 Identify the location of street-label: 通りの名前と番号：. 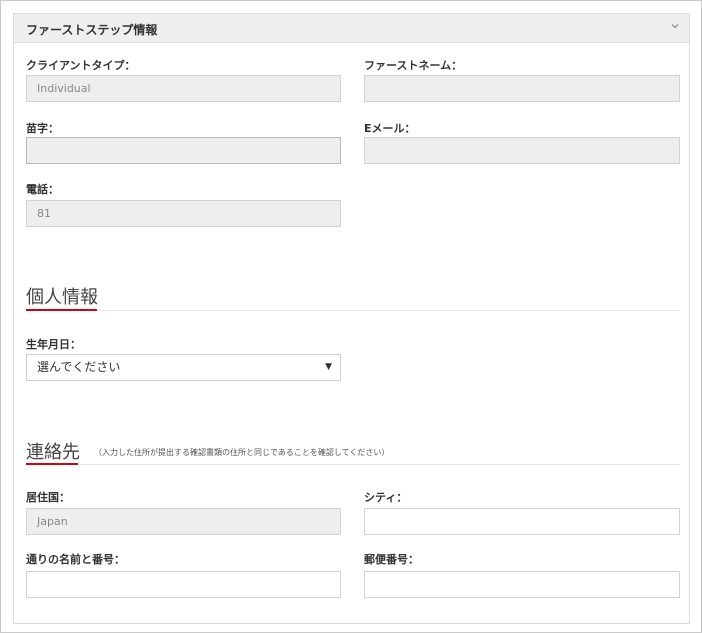
(75, 559).